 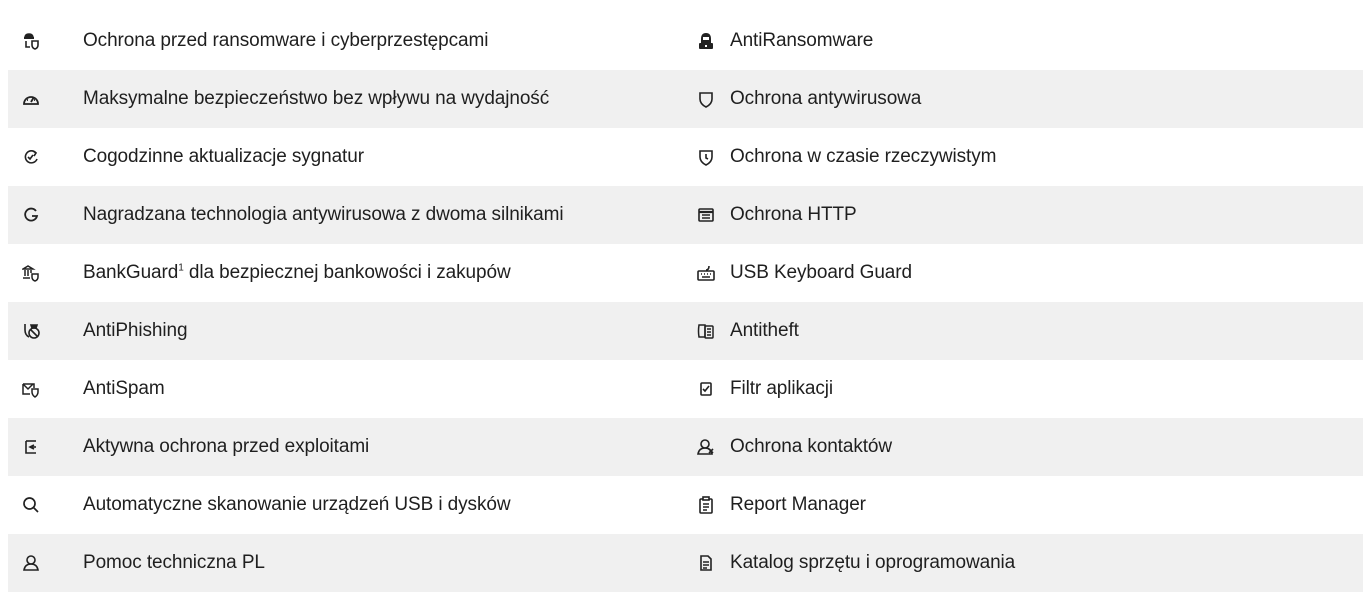 I want to click on feature-label: Ochrona HTTP, so click(x=793, y=214).